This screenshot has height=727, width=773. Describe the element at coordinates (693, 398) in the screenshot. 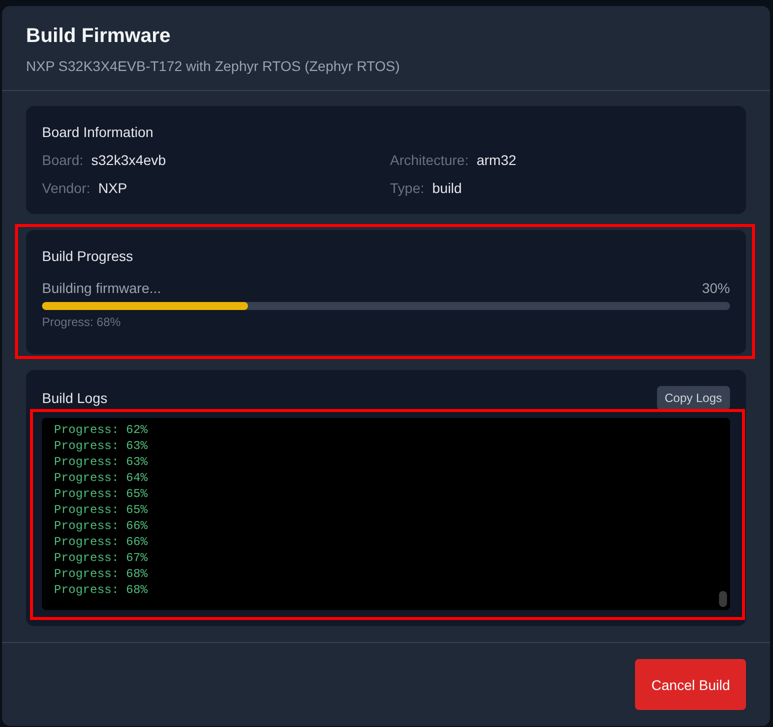

I see `copy-logs-button: Copy Logs` at that location.